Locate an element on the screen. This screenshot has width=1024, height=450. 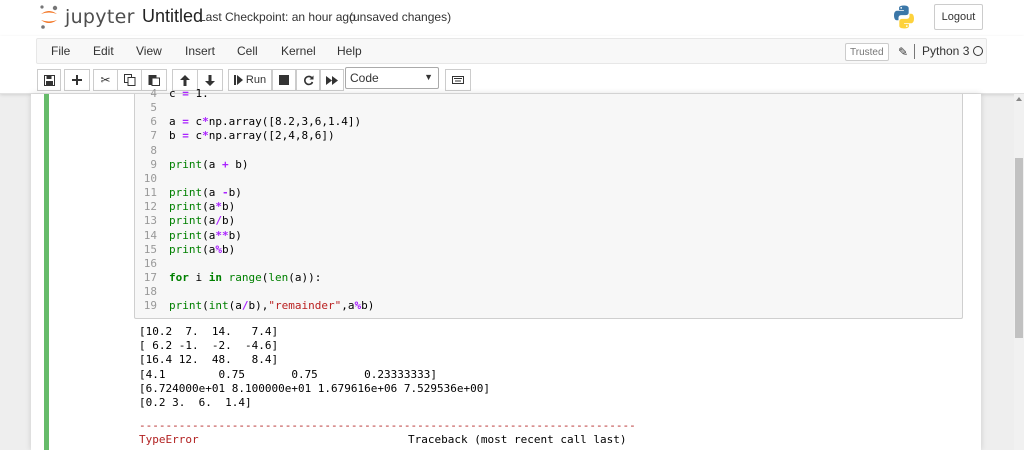
line-number: 5 is located at coordinates (153, 108).